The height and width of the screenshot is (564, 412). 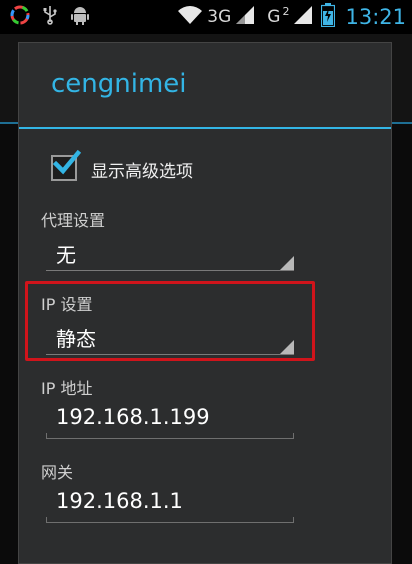 I want to click on dialog-title: cengnimei, so click(x=119, y=84).